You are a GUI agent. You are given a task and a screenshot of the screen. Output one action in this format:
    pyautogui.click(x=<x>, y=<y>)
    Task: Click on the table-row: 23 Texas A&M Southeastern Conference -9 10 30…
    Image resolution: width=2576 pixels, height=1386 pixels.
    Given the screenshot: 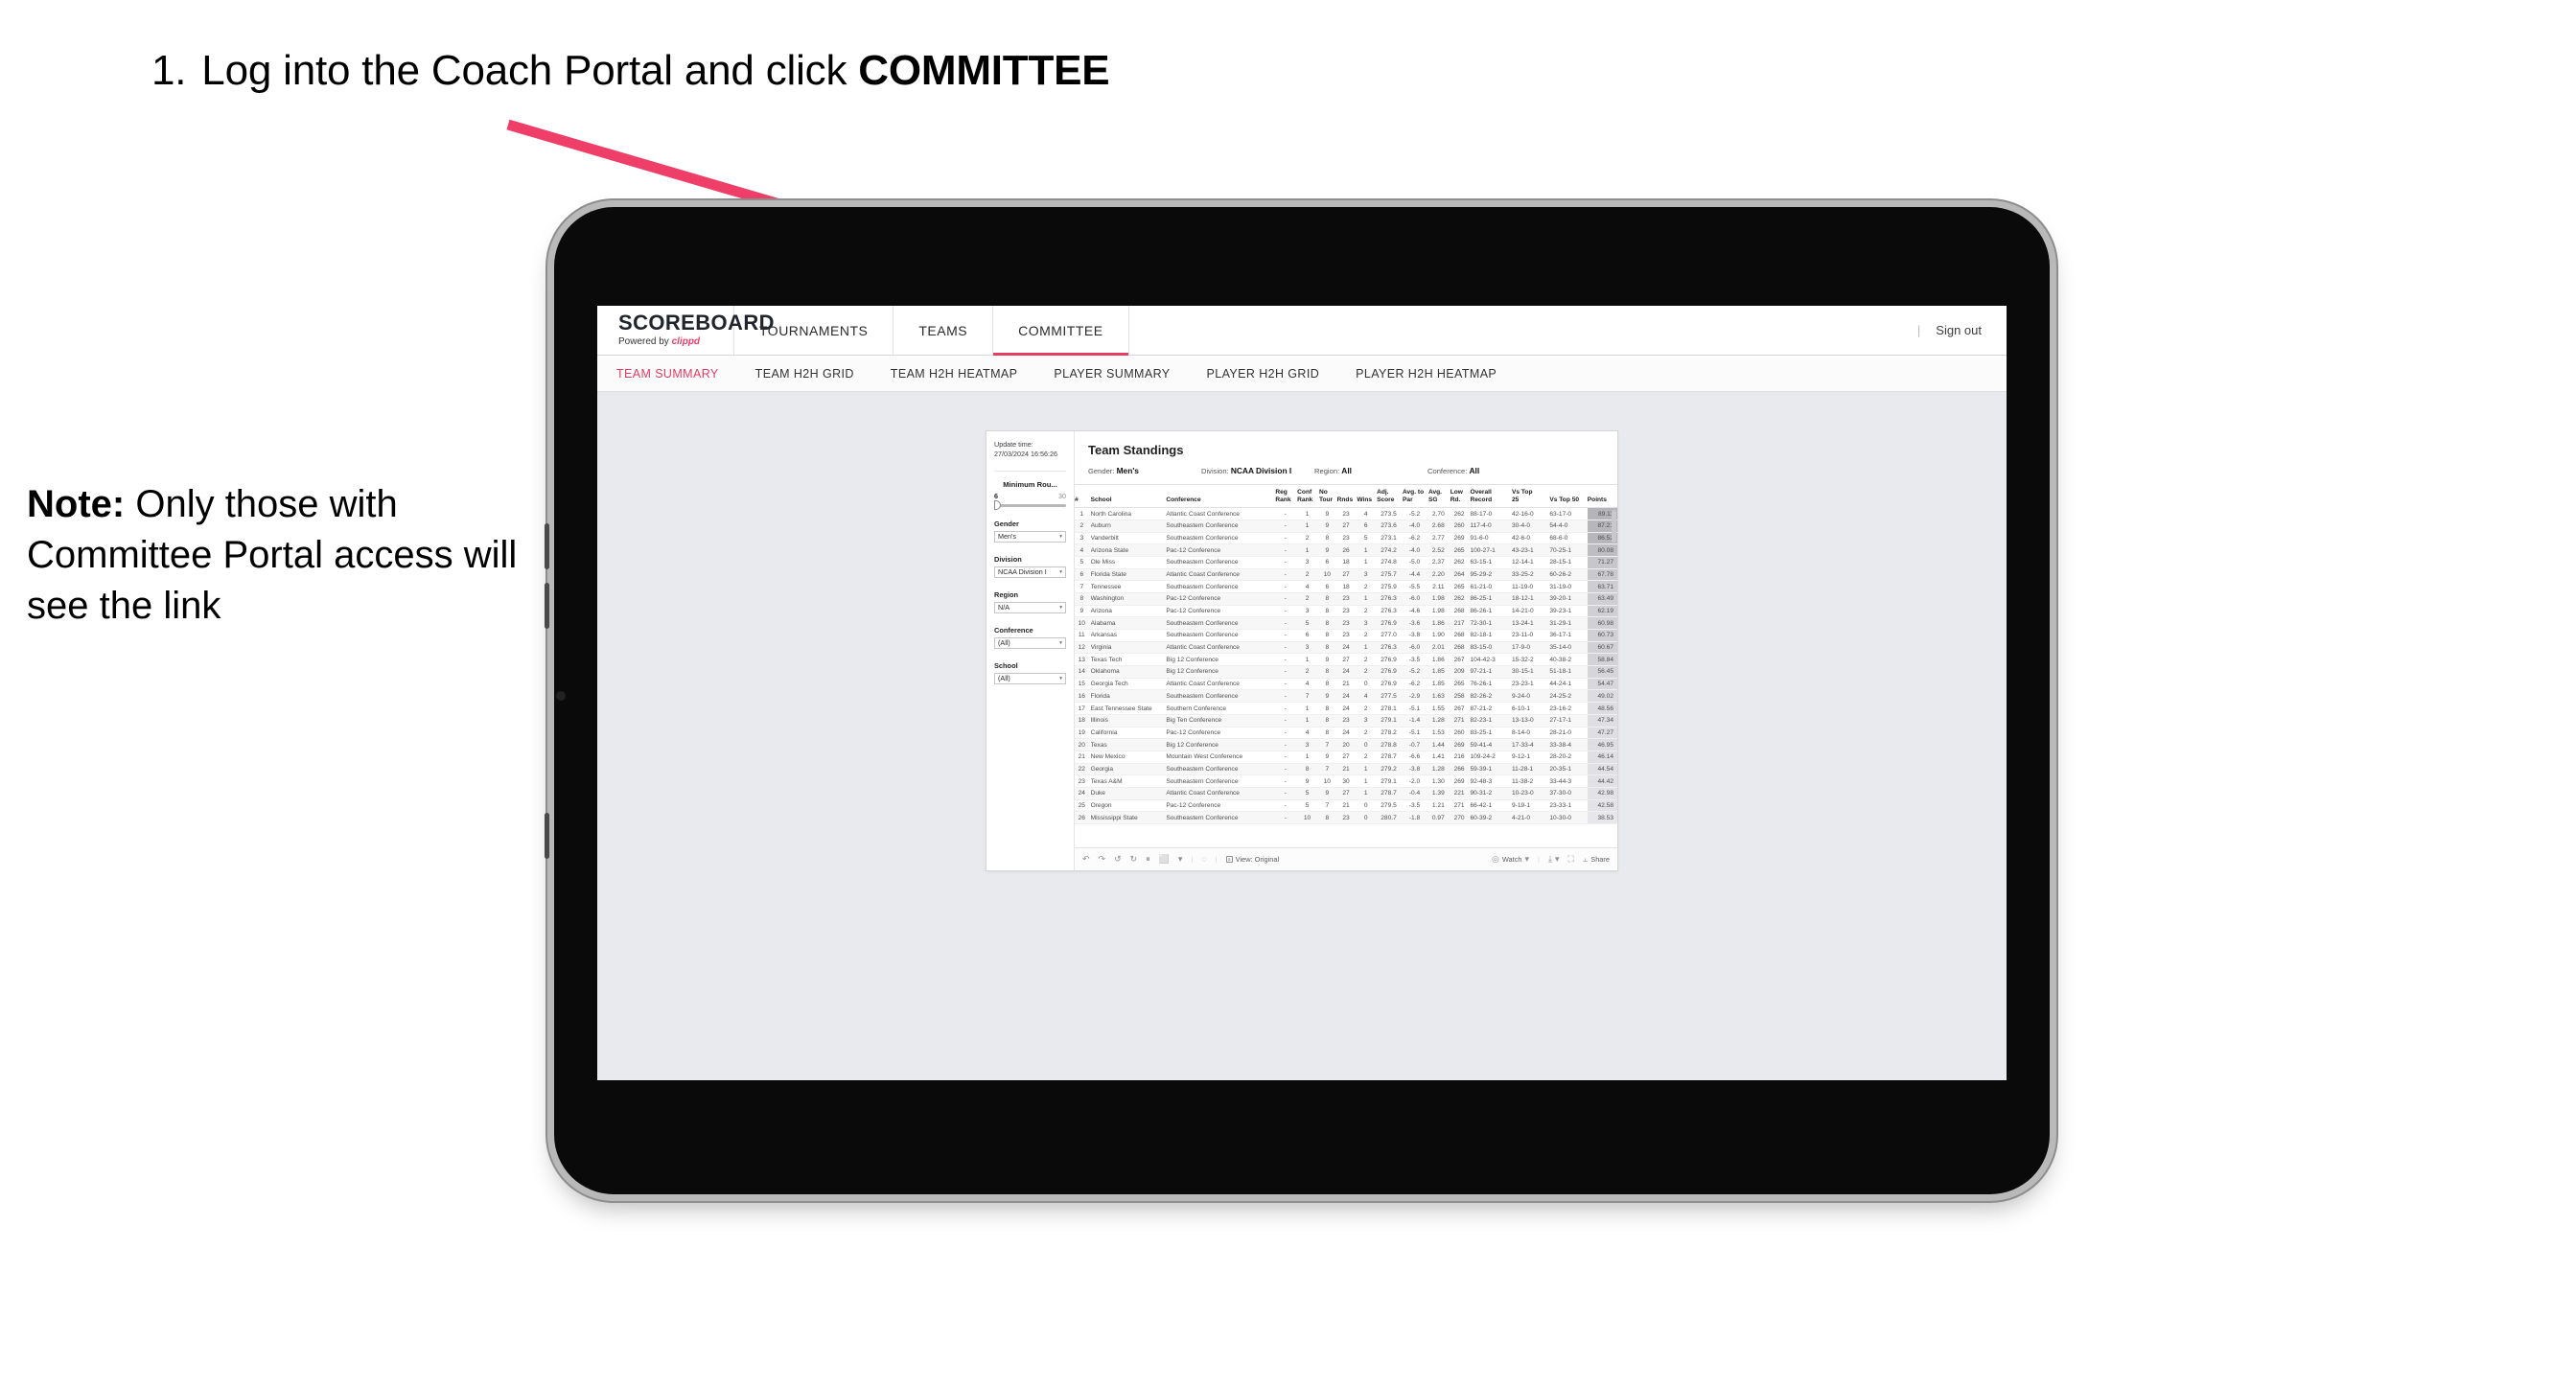 What is the action you would take?
    pyautogui.click(x=1346, y=781)
    